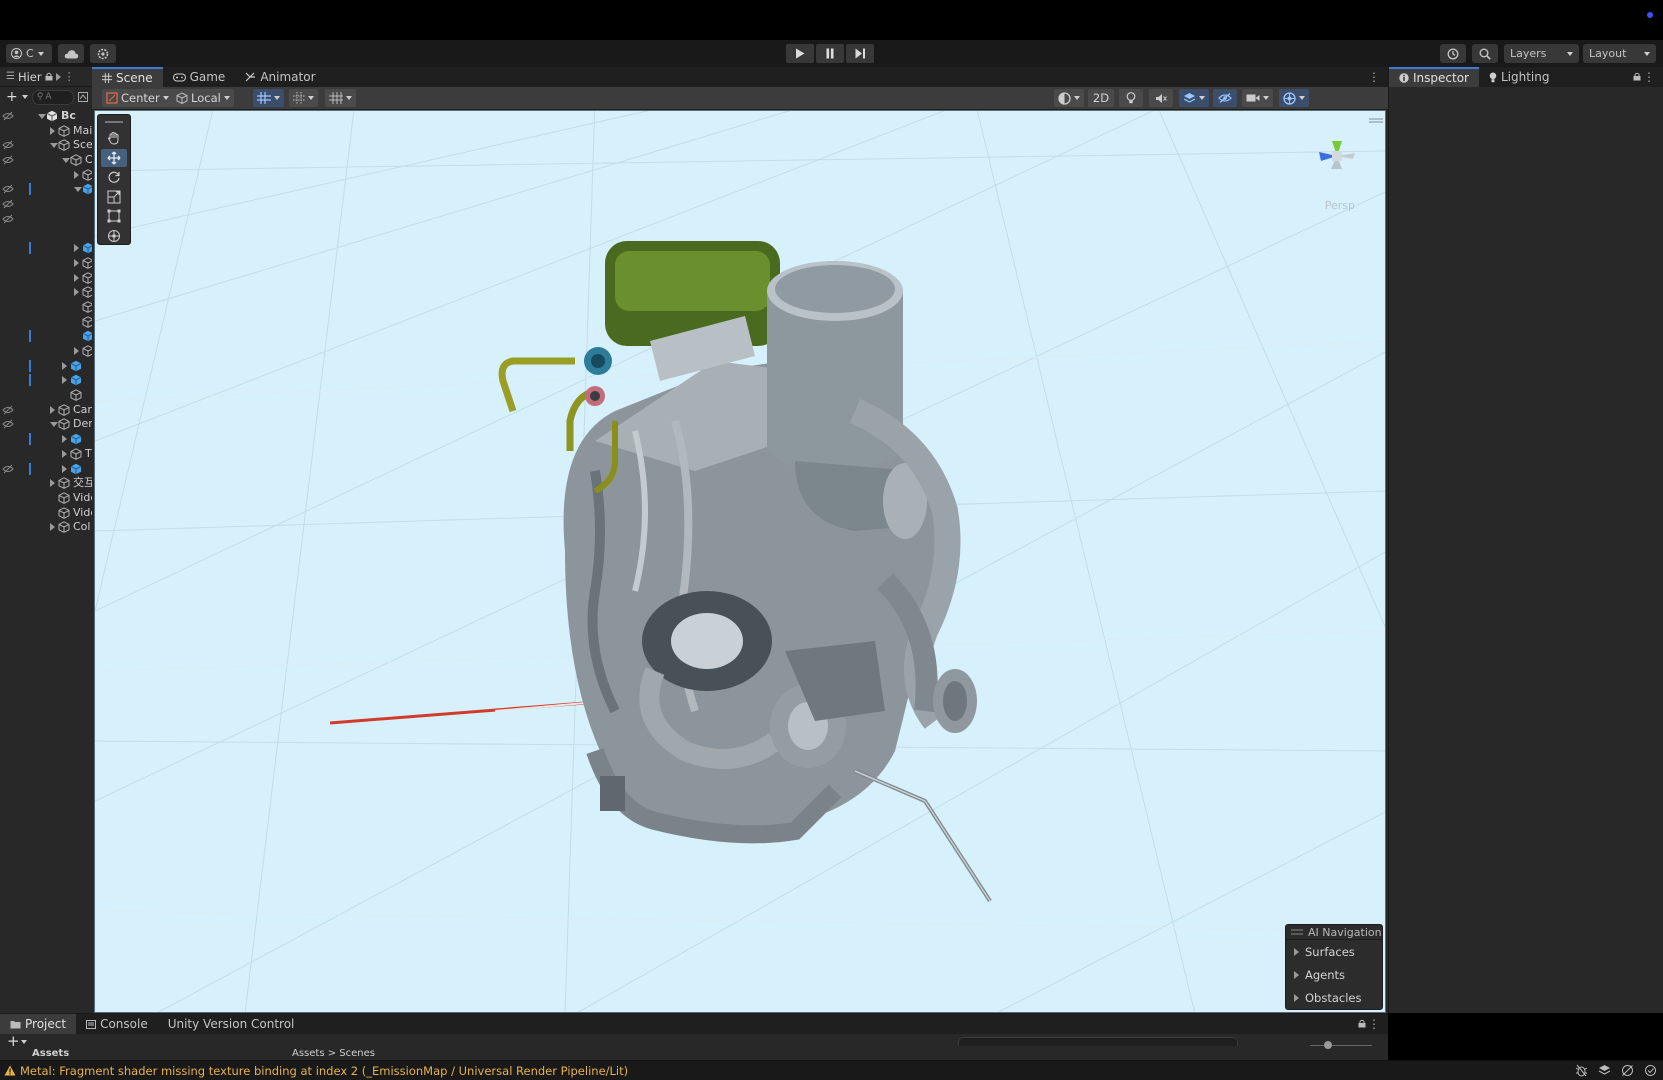 This screenshot has width=1663, height=1080. Describe the element at coordinates (268, 98) in the screenshot. I see `grid-snapping-toggle` at that location.